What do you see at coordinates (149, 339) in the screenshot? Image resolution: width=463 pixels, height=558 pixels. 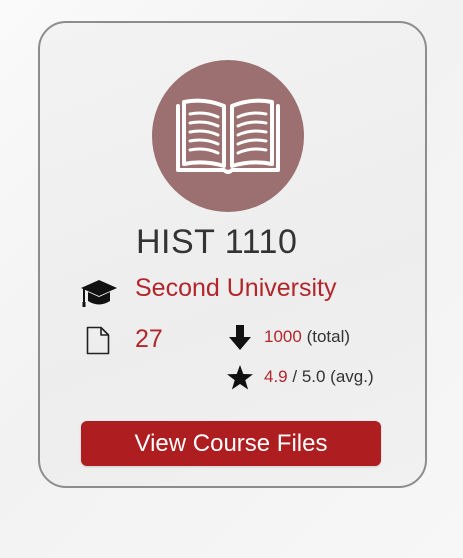 I see `file-count: 27` at bounding box center [149, 339].